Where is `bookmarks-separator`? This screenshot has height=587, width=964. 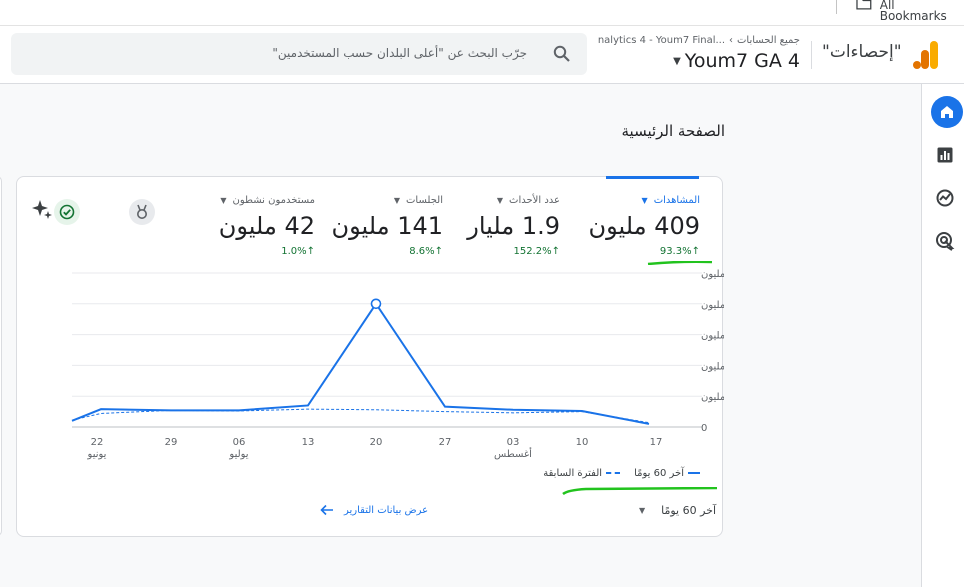 bookmarks-separator is located at coordinates (836, 7).